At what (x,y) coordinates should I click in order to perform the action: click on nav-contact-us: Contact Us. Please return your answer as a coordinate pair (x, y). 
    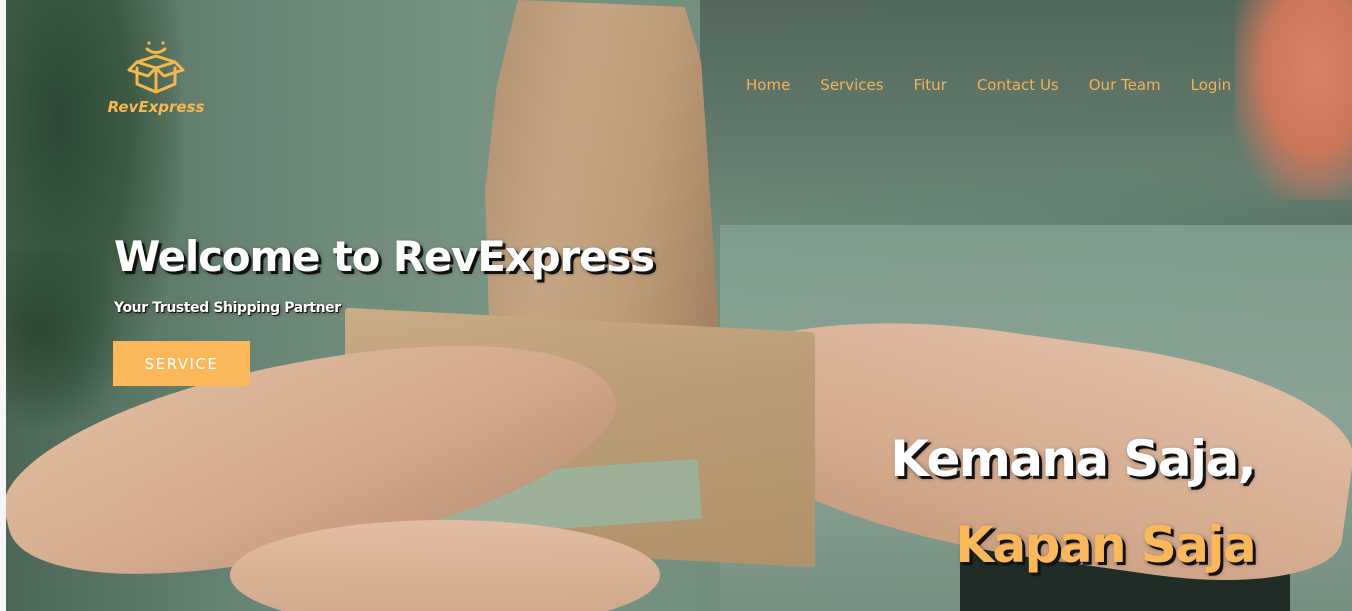
    Looking at the image, I should click on (1018, 85).